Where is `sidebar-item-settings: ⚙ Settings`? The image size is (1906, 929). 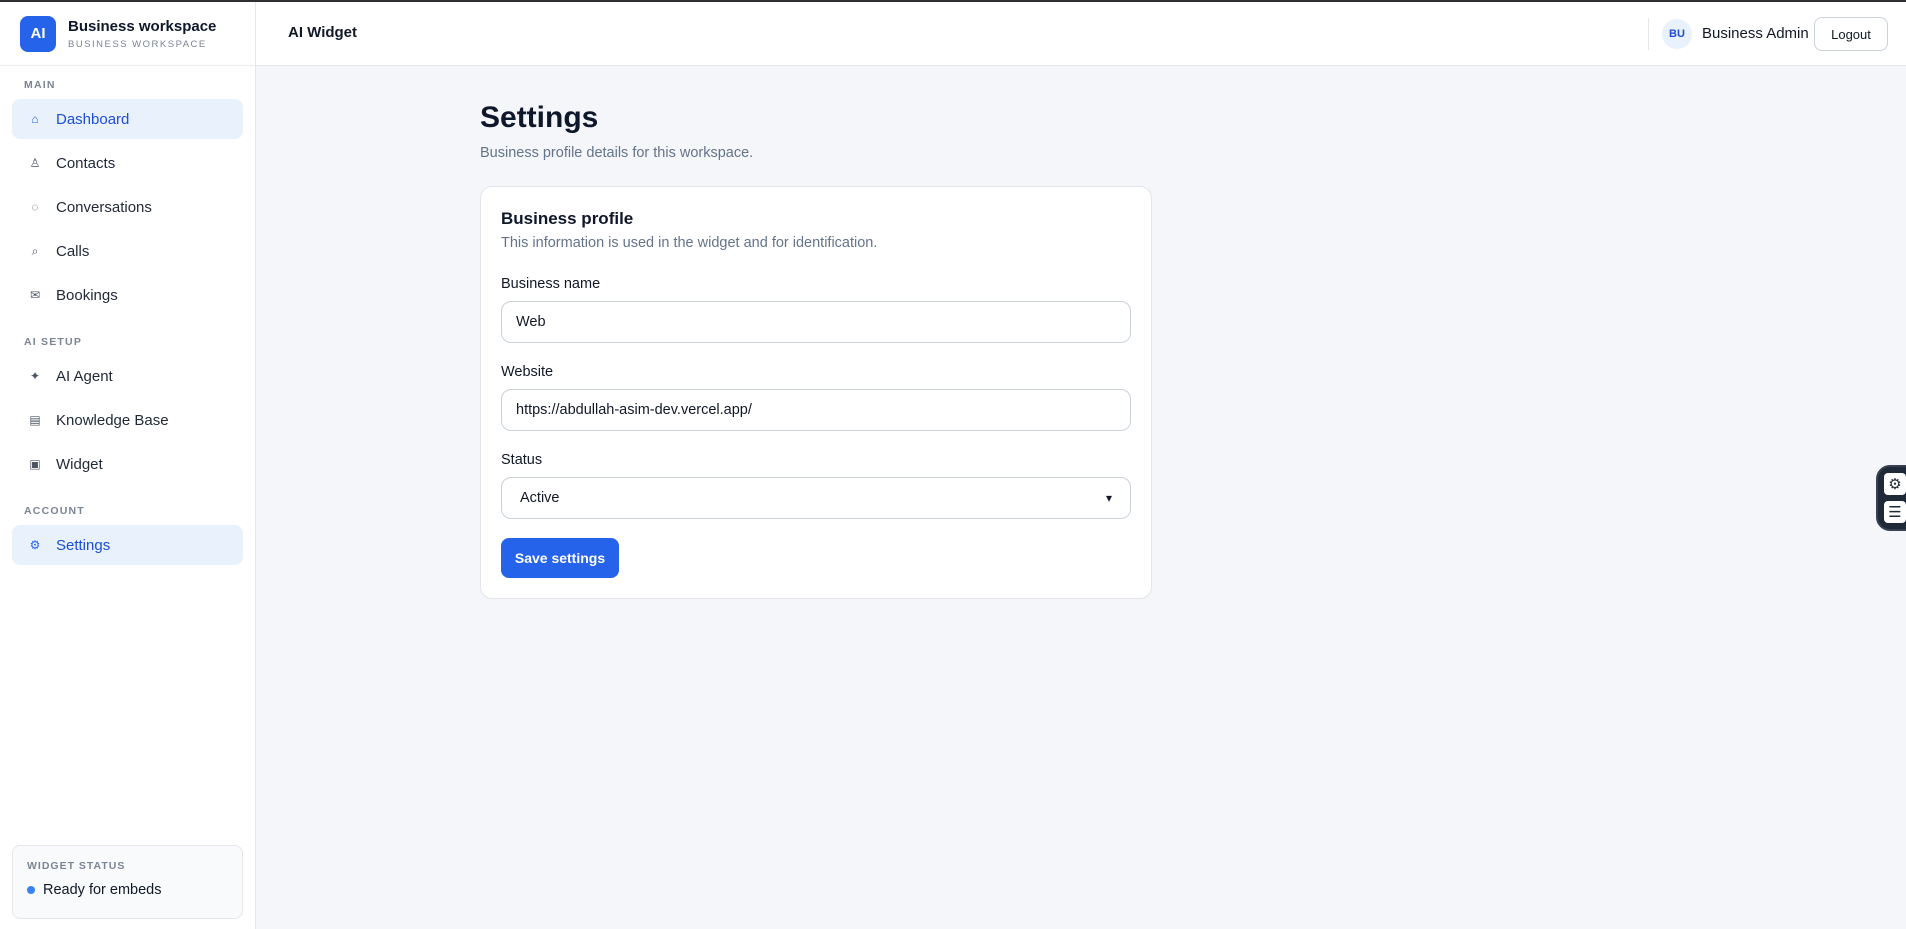
sidebar-item-settings: ⚙ Settings is located at coordinates (127, 545).